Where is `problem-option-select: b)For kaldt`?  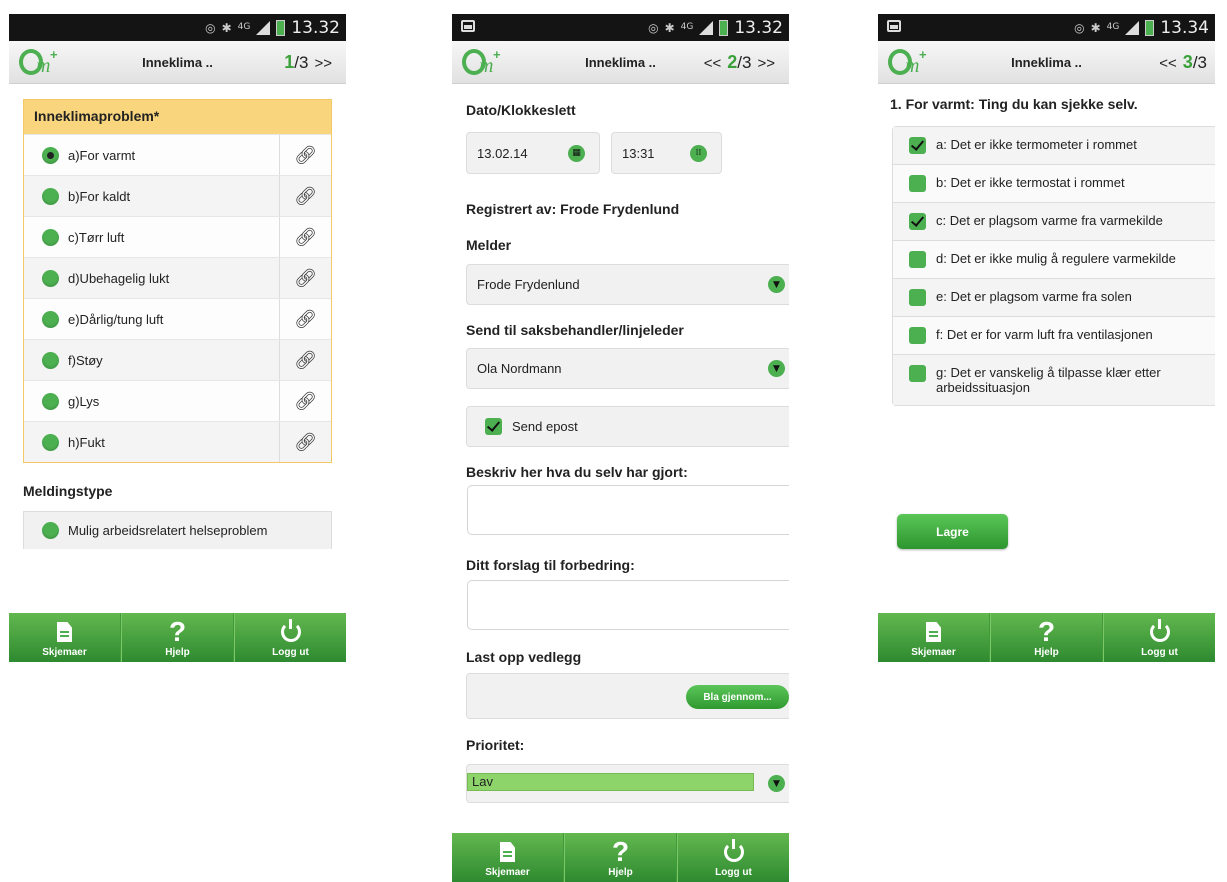 problem-option-select: b)For kaldt is located at coordinates (151, 196).